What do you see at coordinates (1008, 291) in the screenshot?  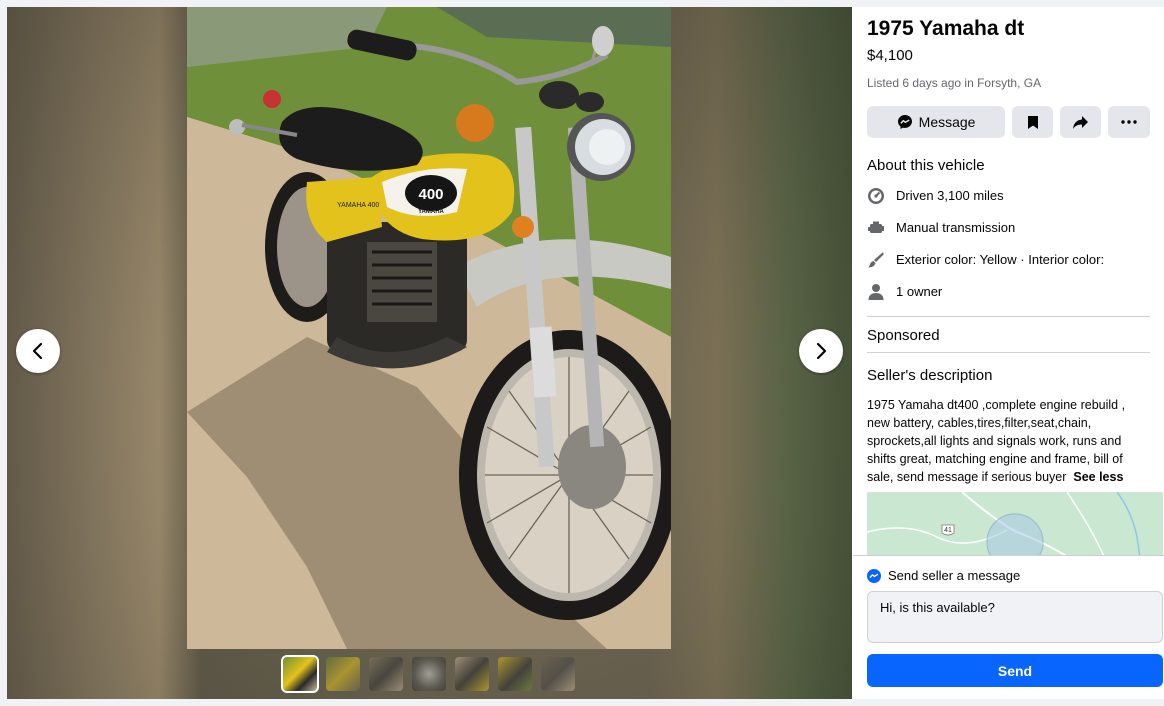 I see `vehicle-detail-owners: 1 owner` at bounding box center [1008, 291].